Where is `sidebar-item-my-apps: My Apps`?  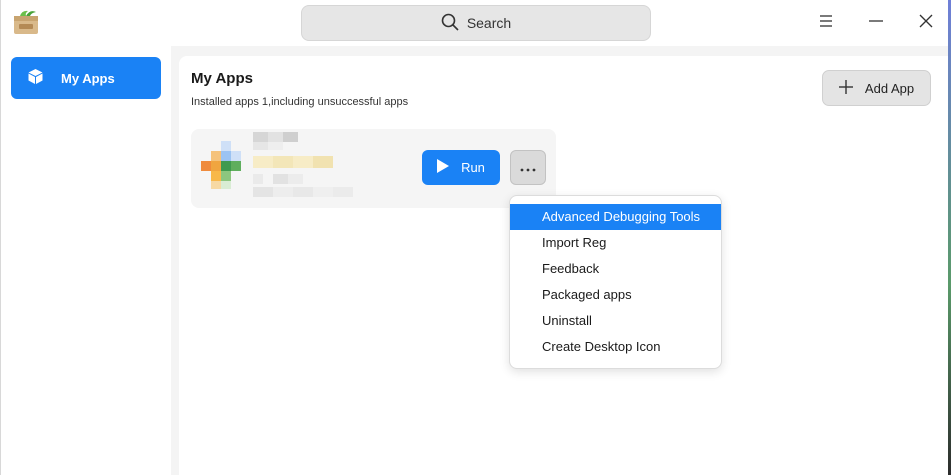 sidebar-item-my-apps: My Apps is located at coordinates (86, 78).